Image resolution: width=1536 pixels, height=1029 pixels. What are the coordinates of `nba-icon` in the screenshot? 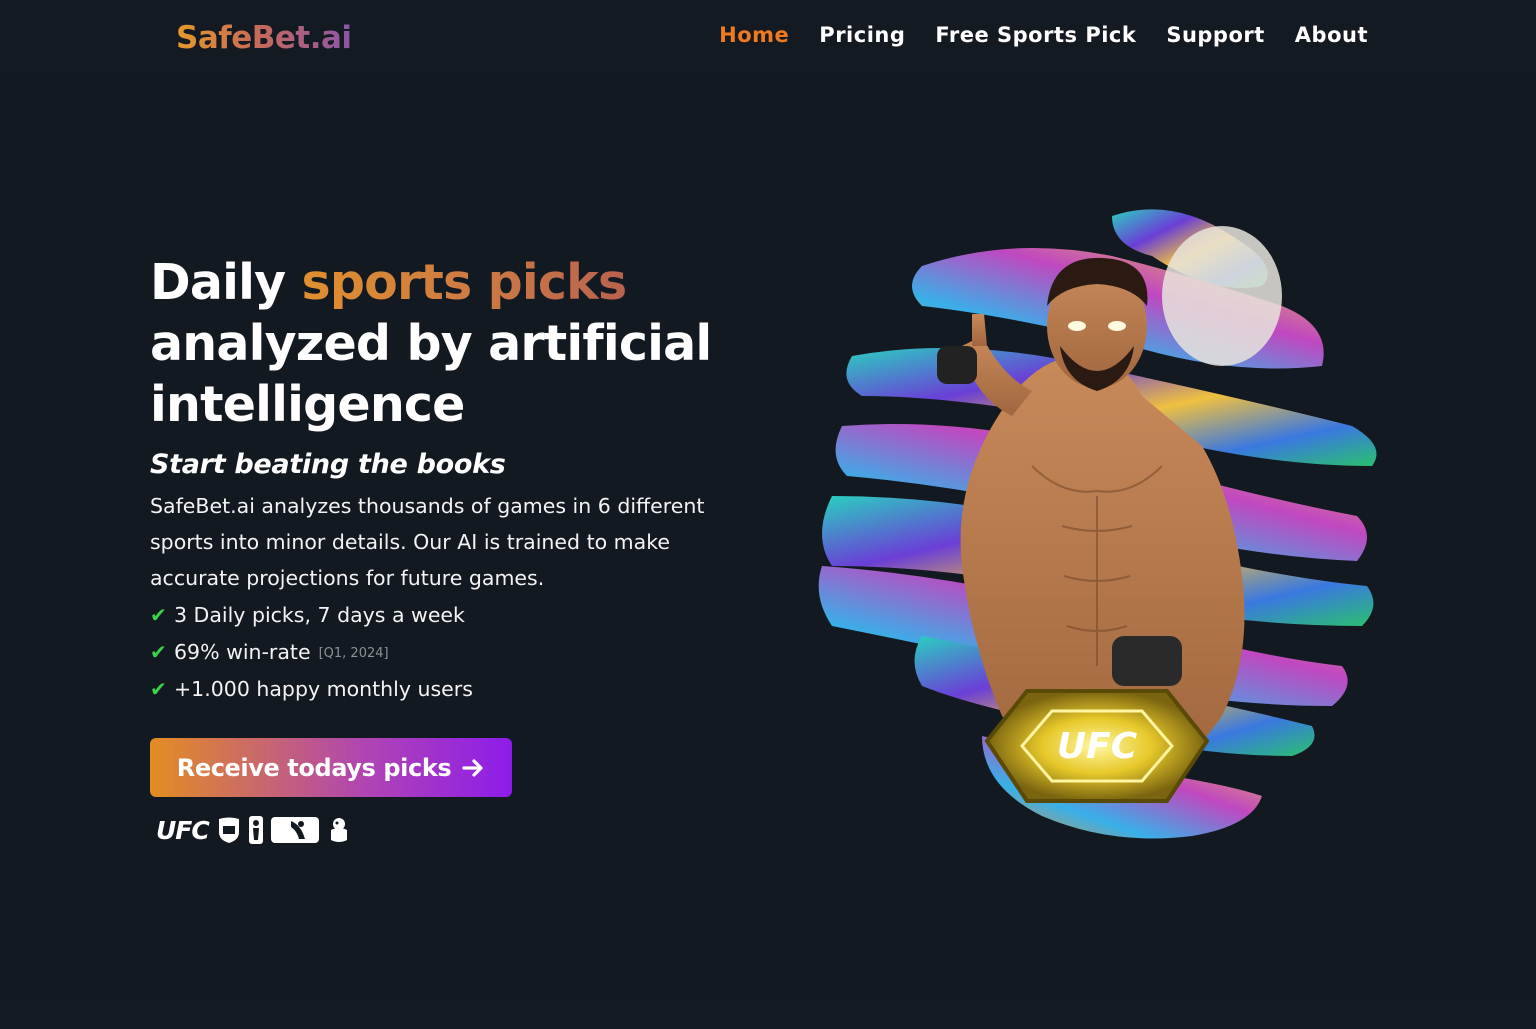 It's located at (255, 830).